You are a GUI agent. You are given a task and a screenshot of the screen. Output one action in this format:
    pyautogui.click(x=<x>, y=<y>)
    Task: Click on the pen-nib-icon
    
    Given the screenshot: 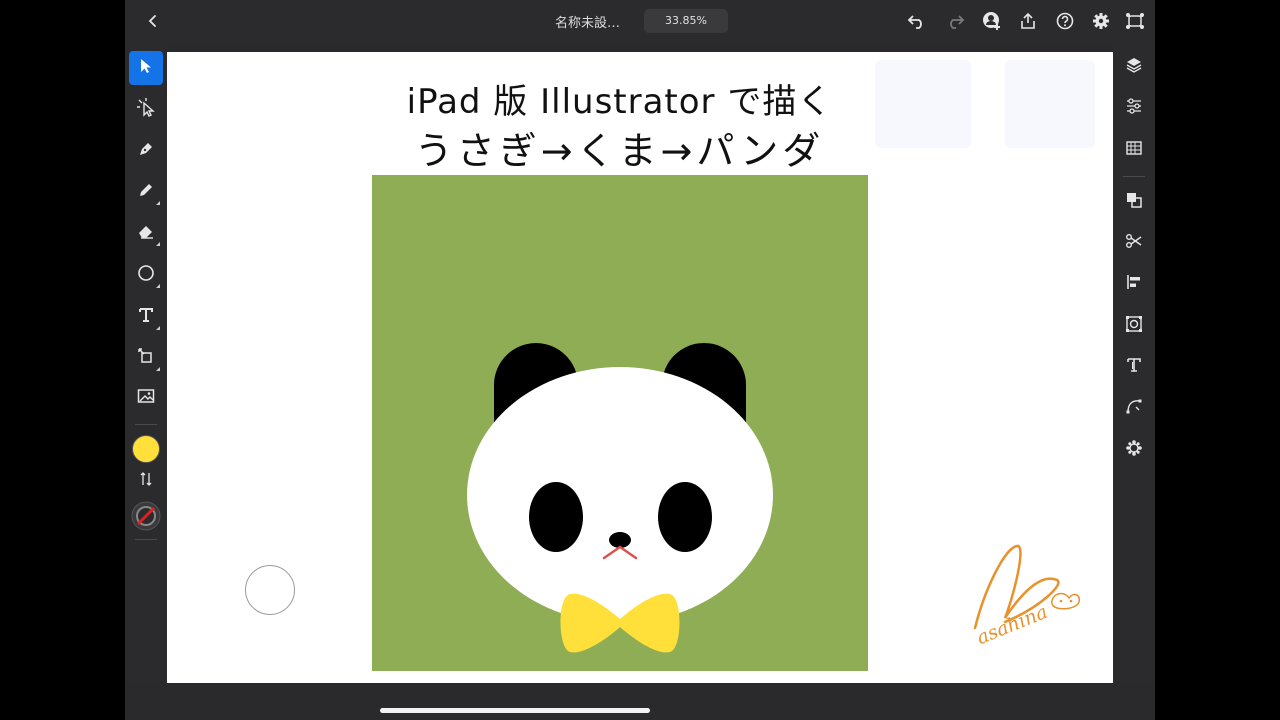 What is the action you would take?
    pyautogui.click(x=146, y=151)
    